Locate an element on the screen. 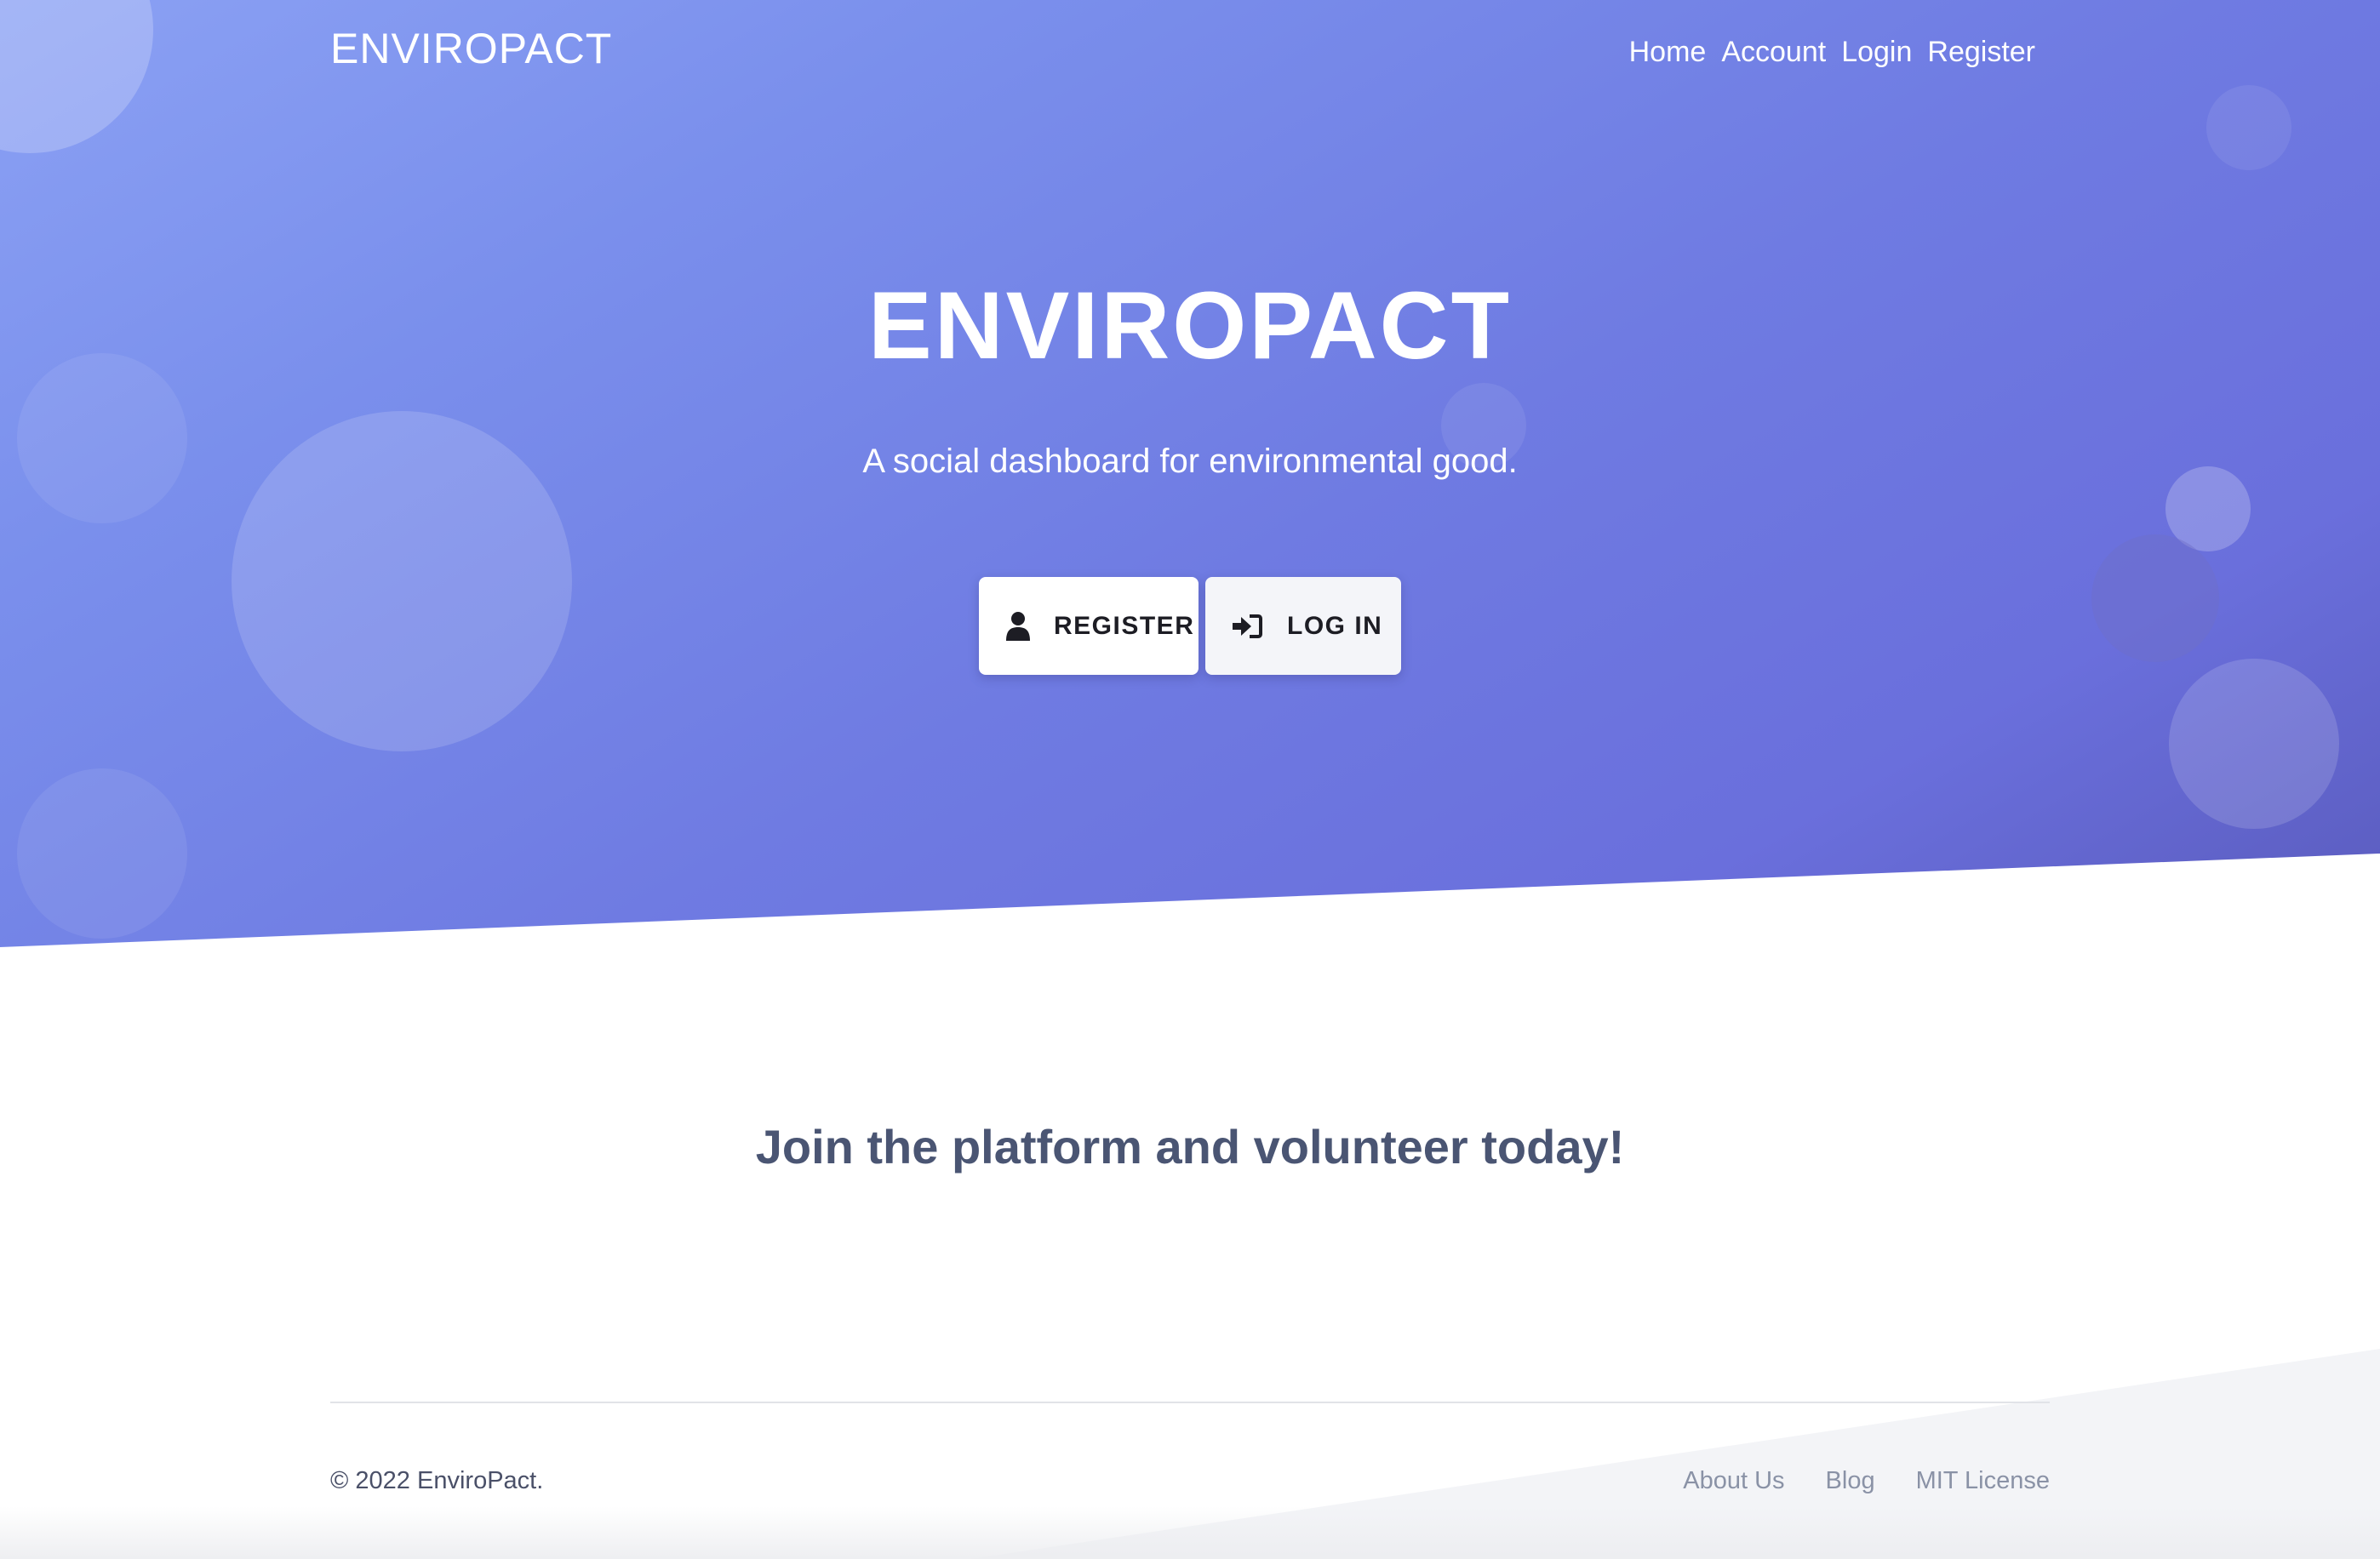  user-icon is located at coordinates (1018, 626).